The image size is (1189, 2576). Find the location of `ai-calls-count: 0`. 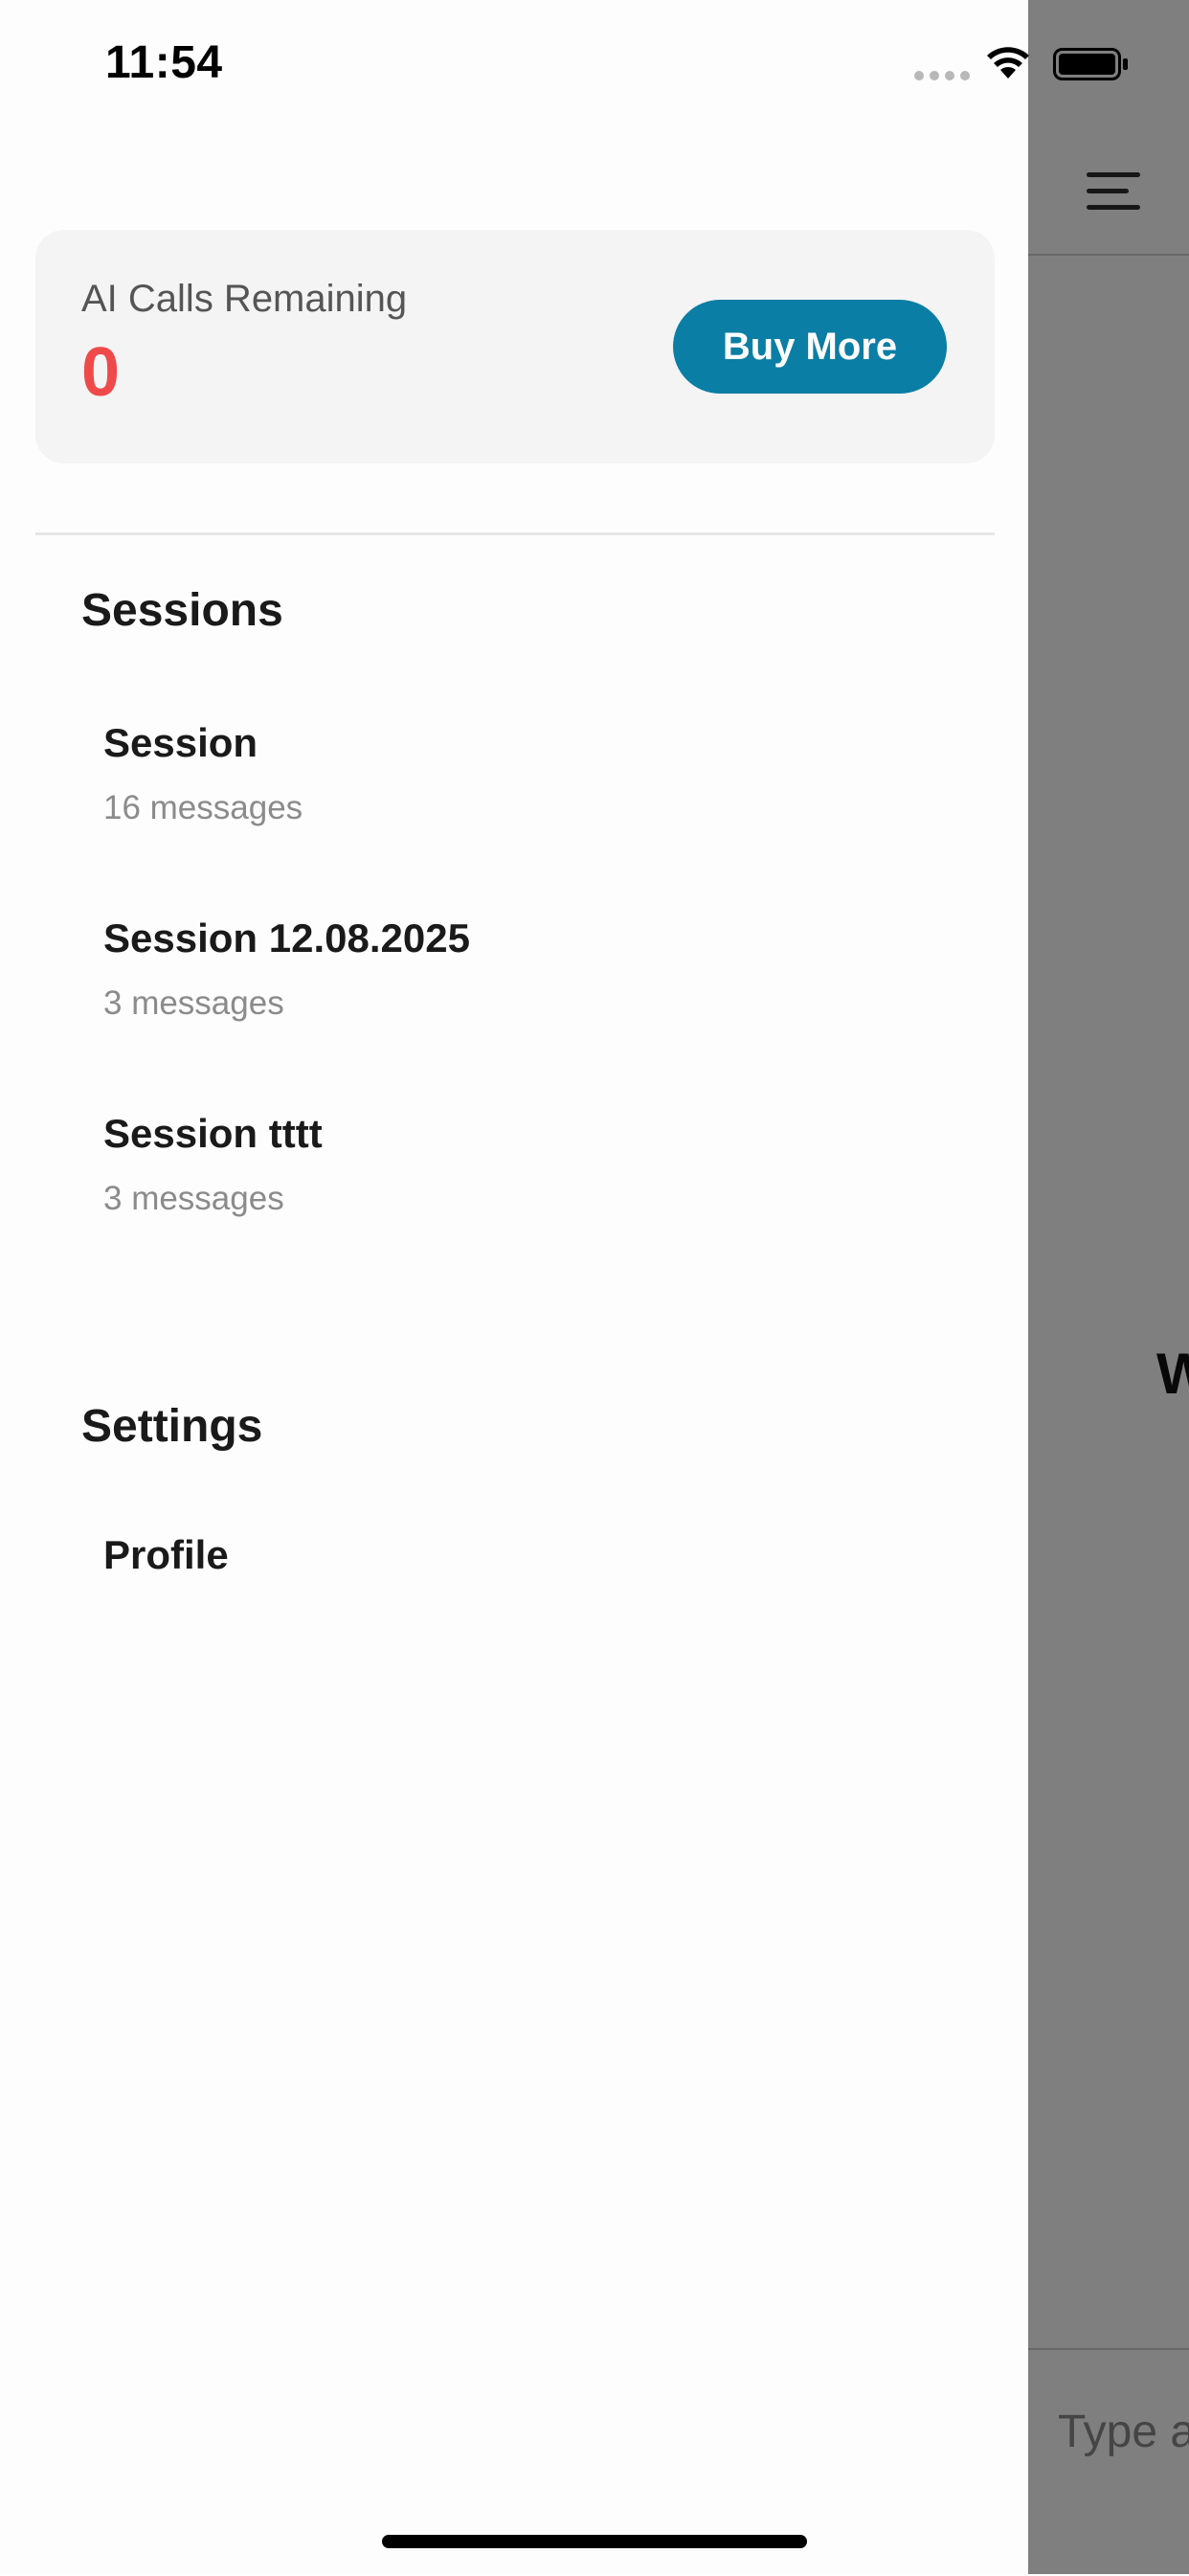

ai-calls-count: 0 is located at coordinates (101, 372).